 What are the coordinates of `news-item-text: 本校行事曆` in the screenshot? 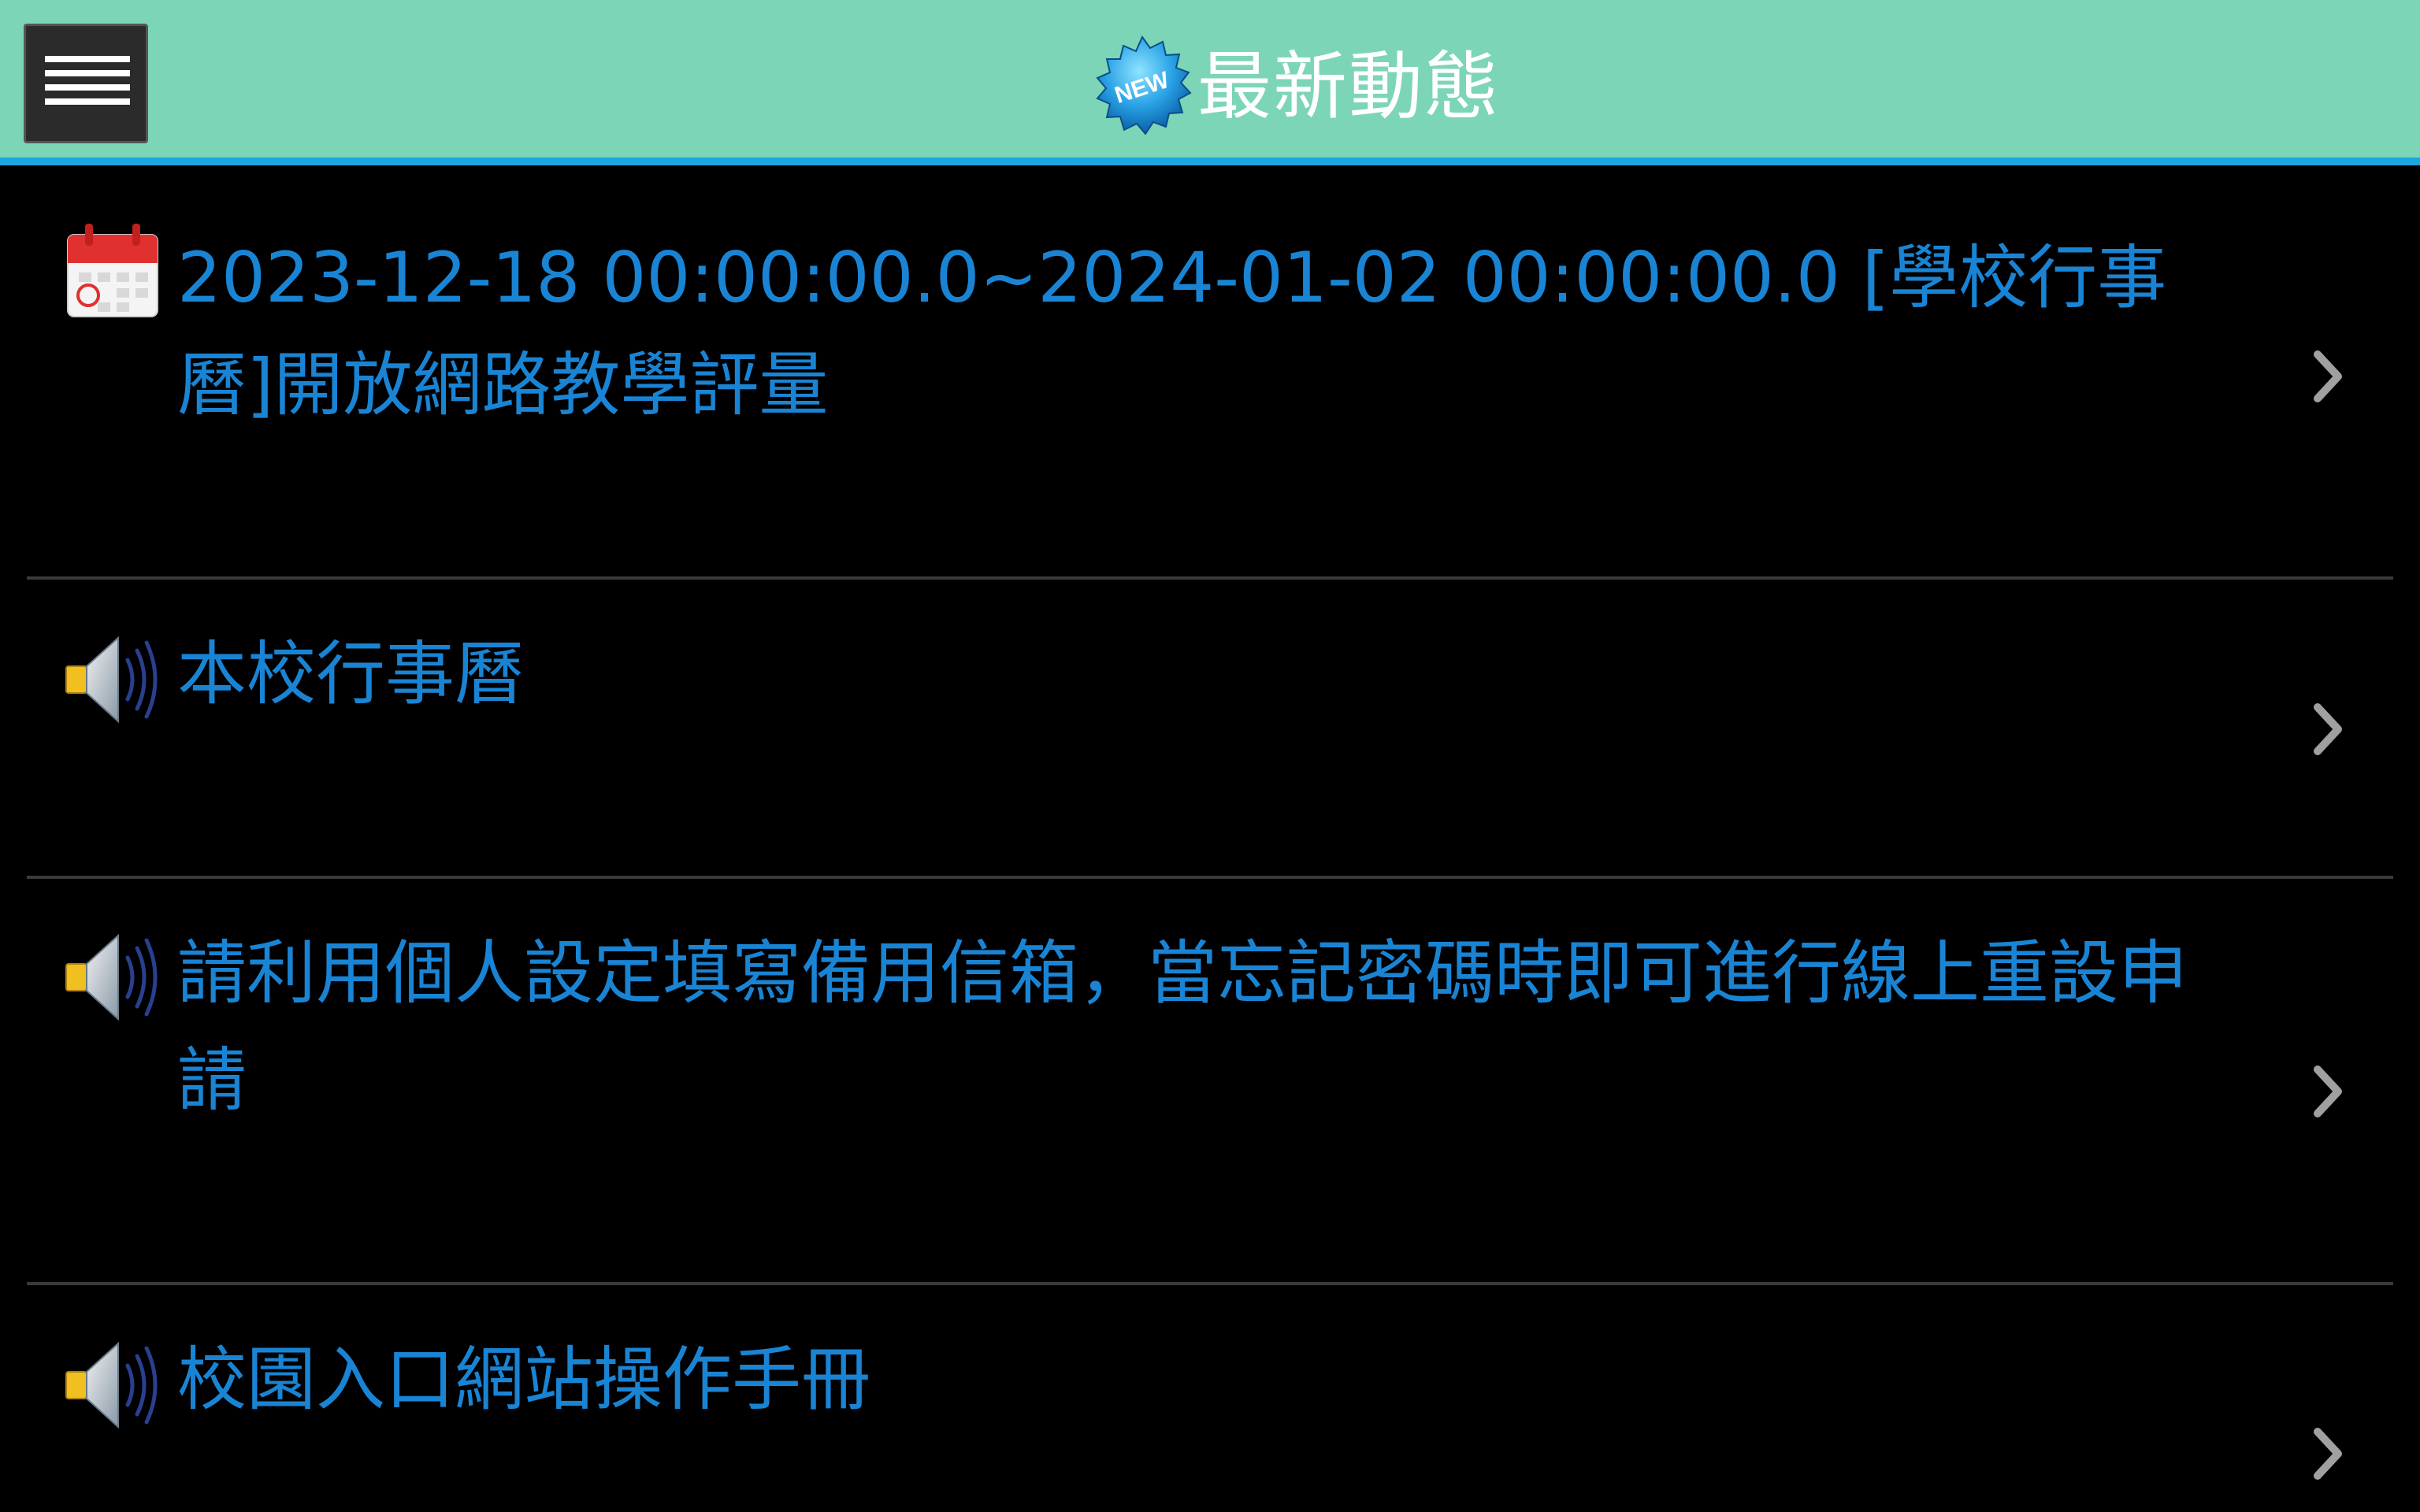 It's located at (1209, 674).